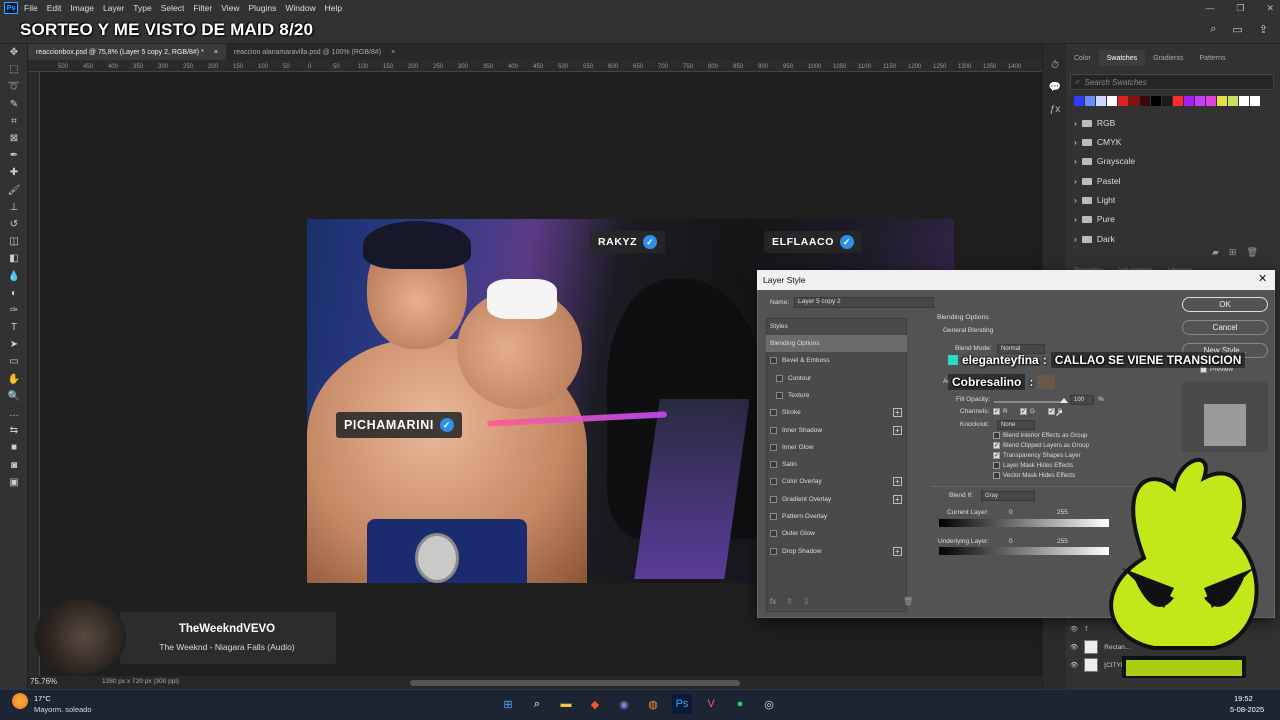 The width and height of the screenshot is (1280, 720). Describe the element at coordinates (773, 601) in the screenshot. I see `fx-icon: fx` at that location.